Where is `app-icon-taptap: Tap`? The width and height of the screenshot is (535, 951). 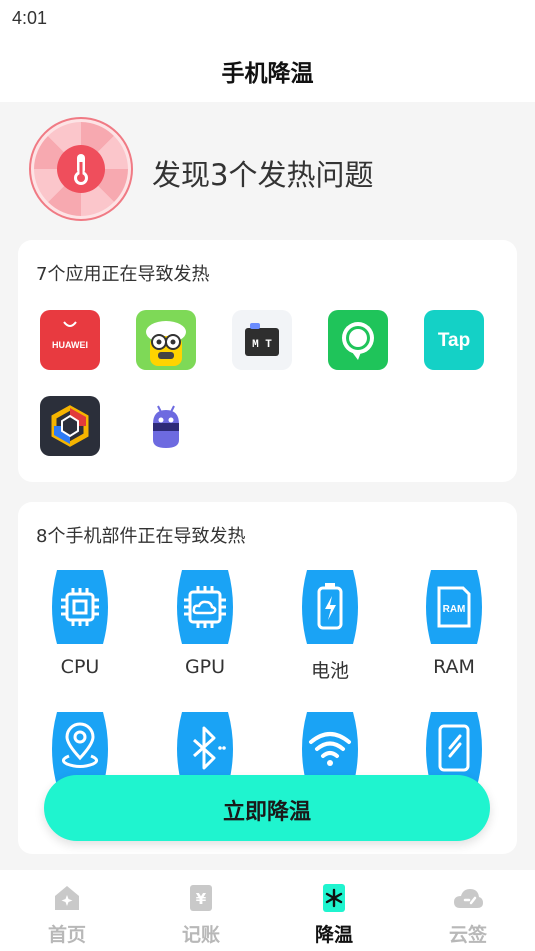 app-icon-taptap: Tap is located at coordinates (454, 340).